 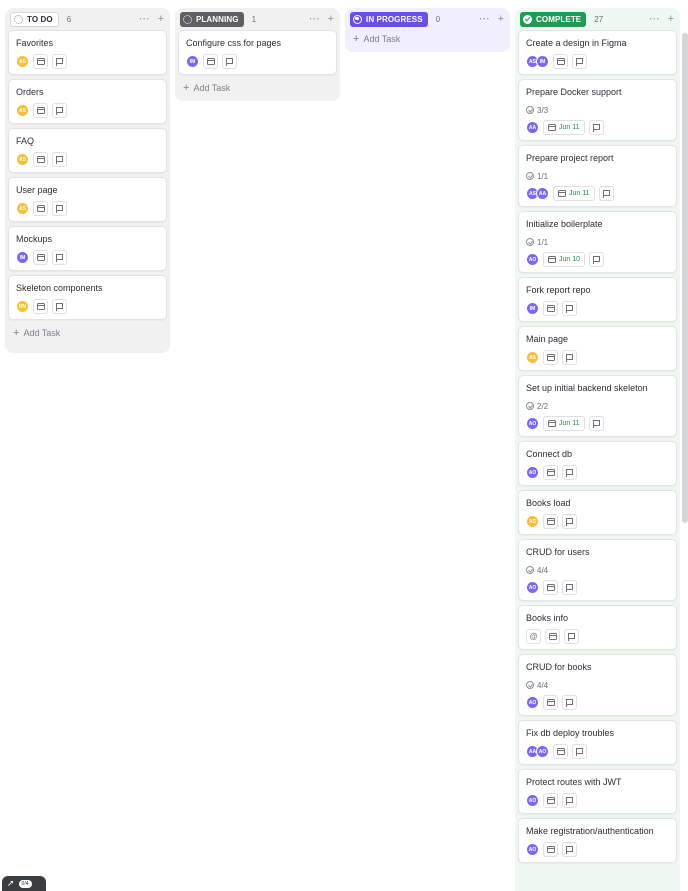 I want to click on task-card: Main page AS, so click(x=597, y=348).